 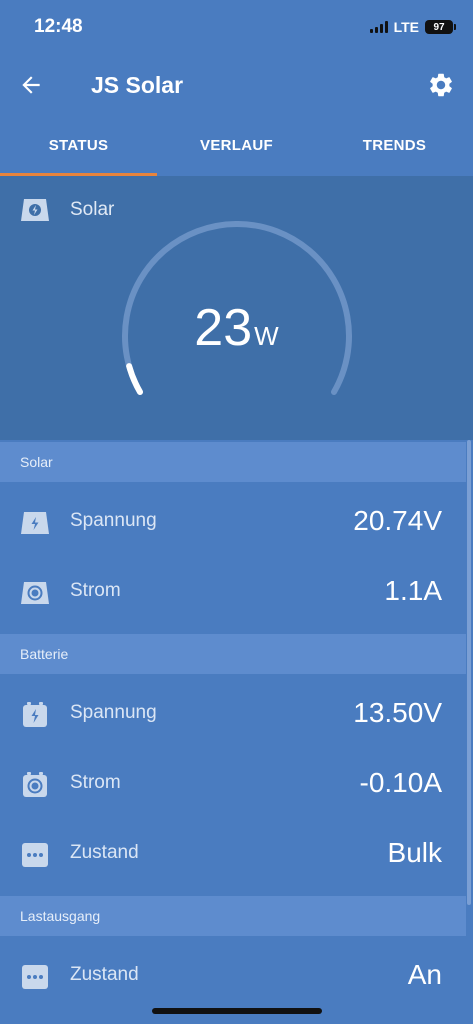 What do you see at coordinates (424, 974) in the screenshot?
I see `row-value: An` at bounding box center [424, 974].